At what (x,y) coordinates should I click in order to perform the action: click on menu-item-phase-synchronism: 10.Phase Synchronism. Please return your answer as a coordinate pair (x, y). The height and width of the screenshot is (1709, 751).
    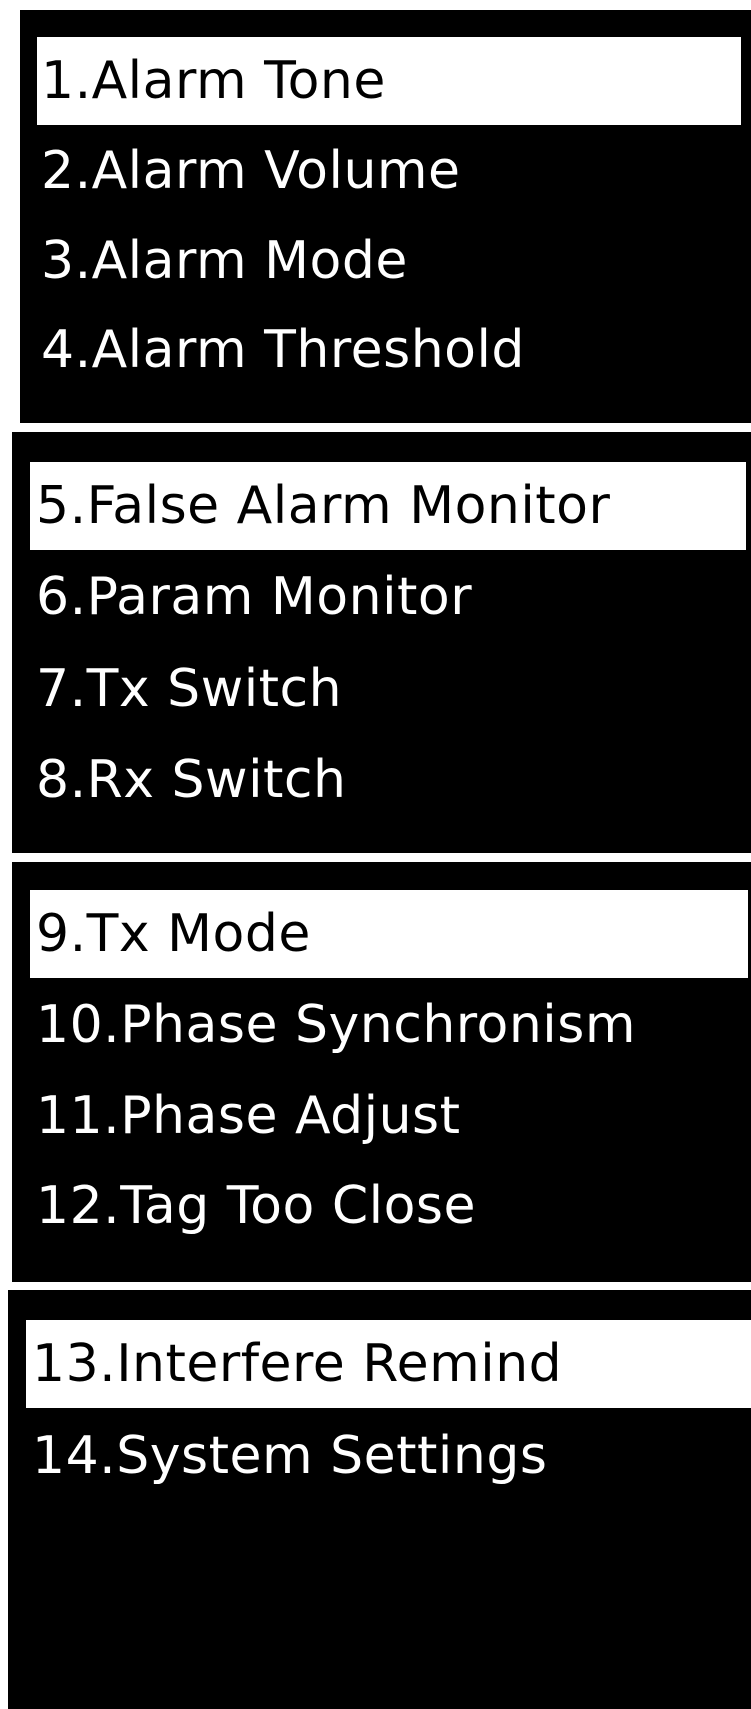
    Looking at the image, I should click on (389, 1025).